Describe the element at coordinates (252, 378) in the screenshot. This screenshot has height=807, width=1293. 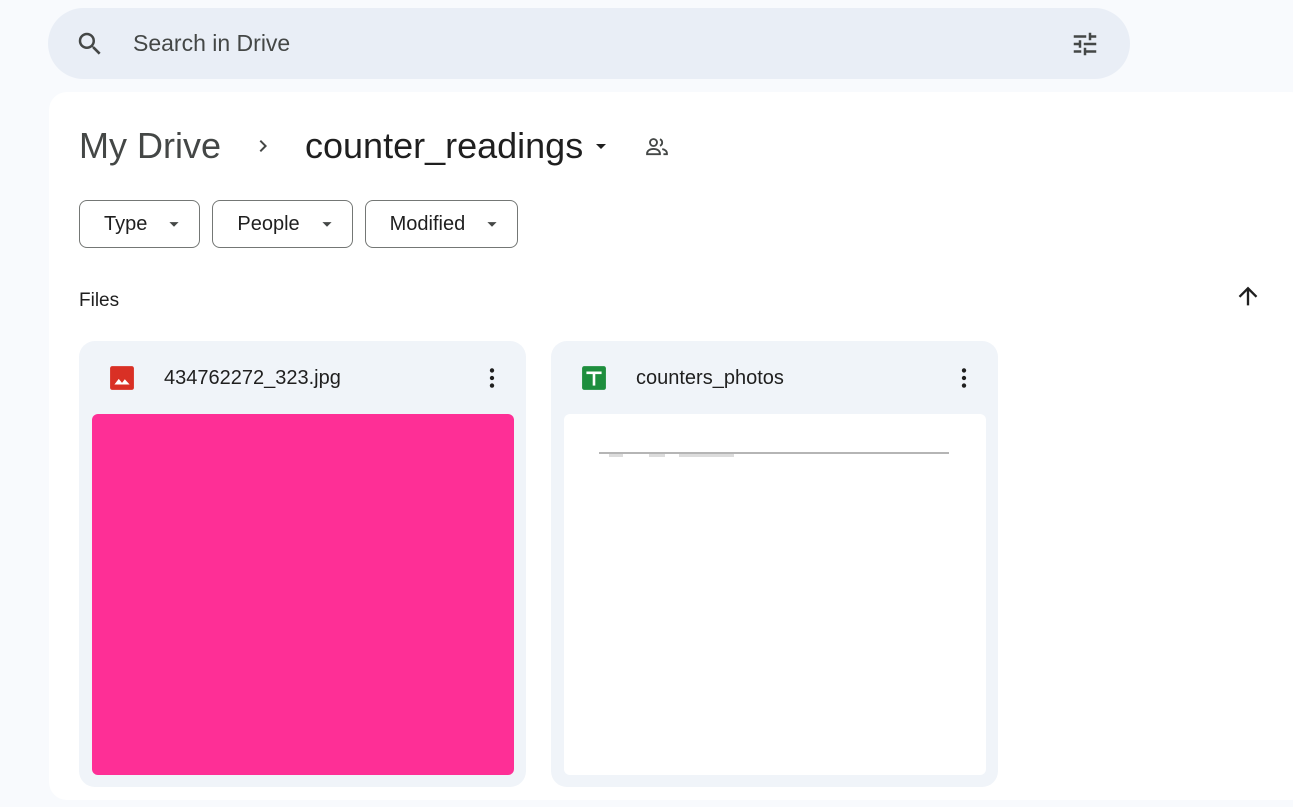
I see `file-name: 434762272_323.jpg` at that location.